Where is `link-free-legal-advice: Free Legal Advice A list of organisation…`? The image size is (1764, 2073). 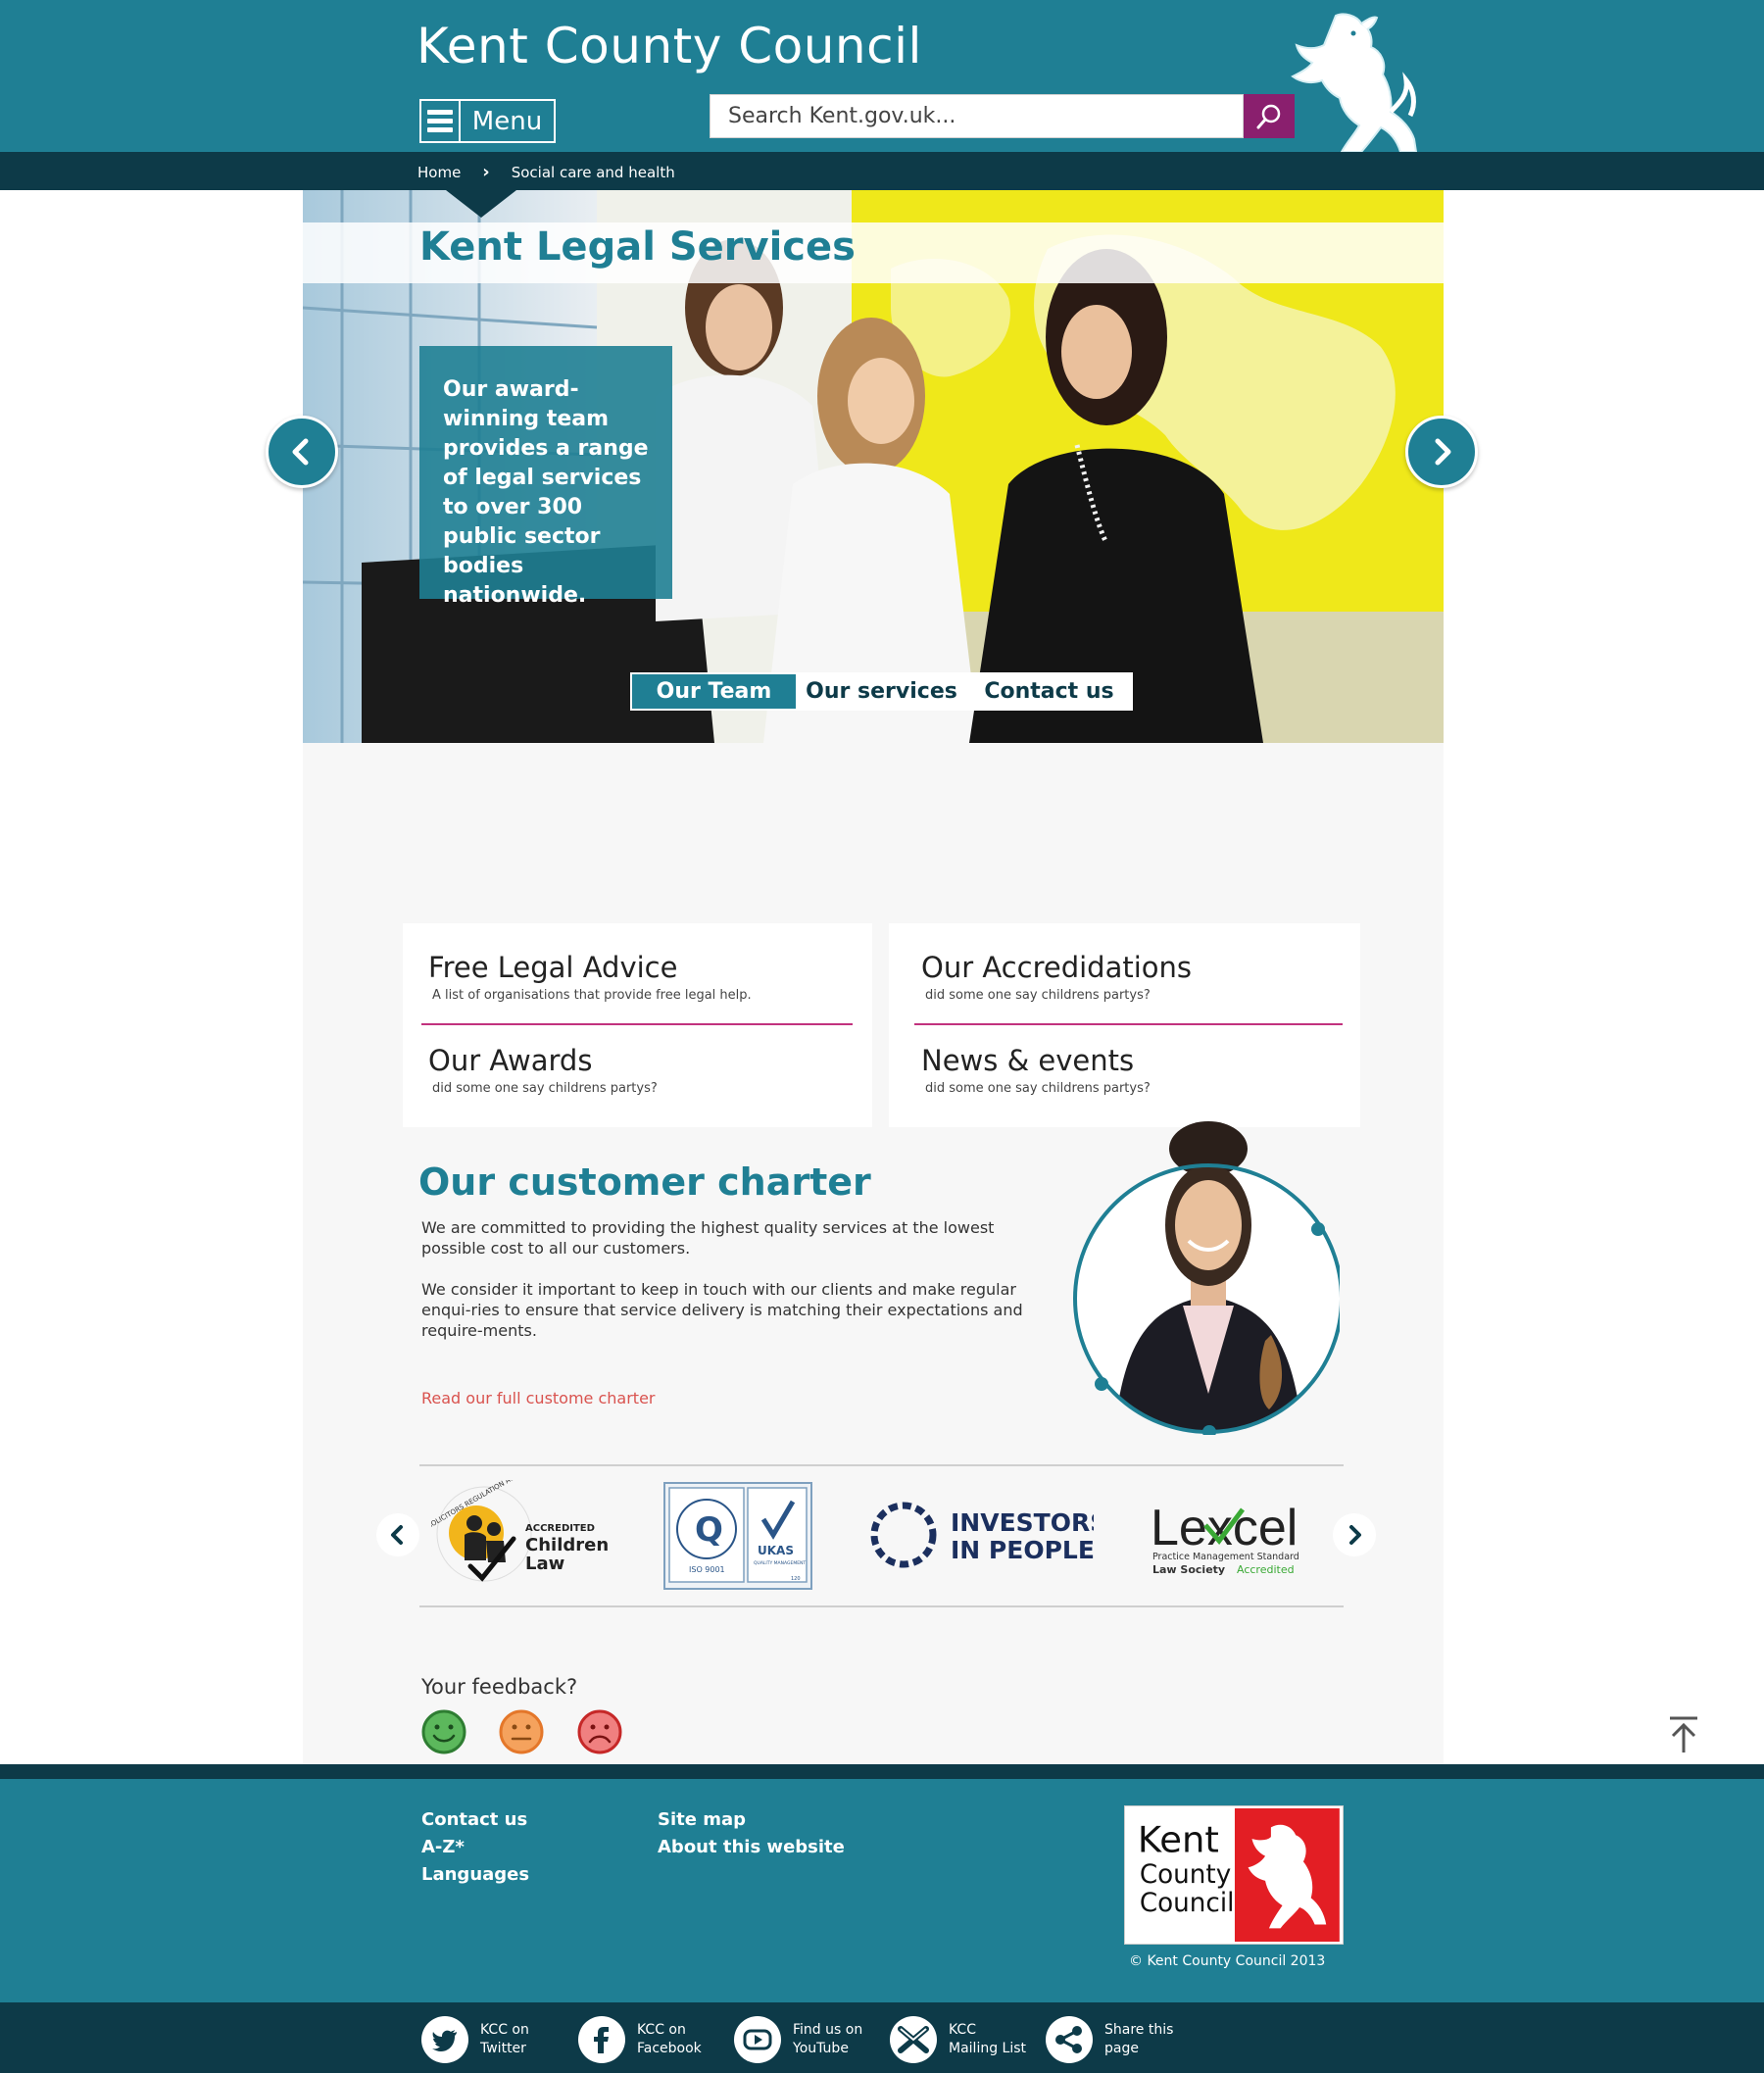 link-free-legal-advice: Free Legal Advice A list of organisation… is located at coordinates (590, 977).